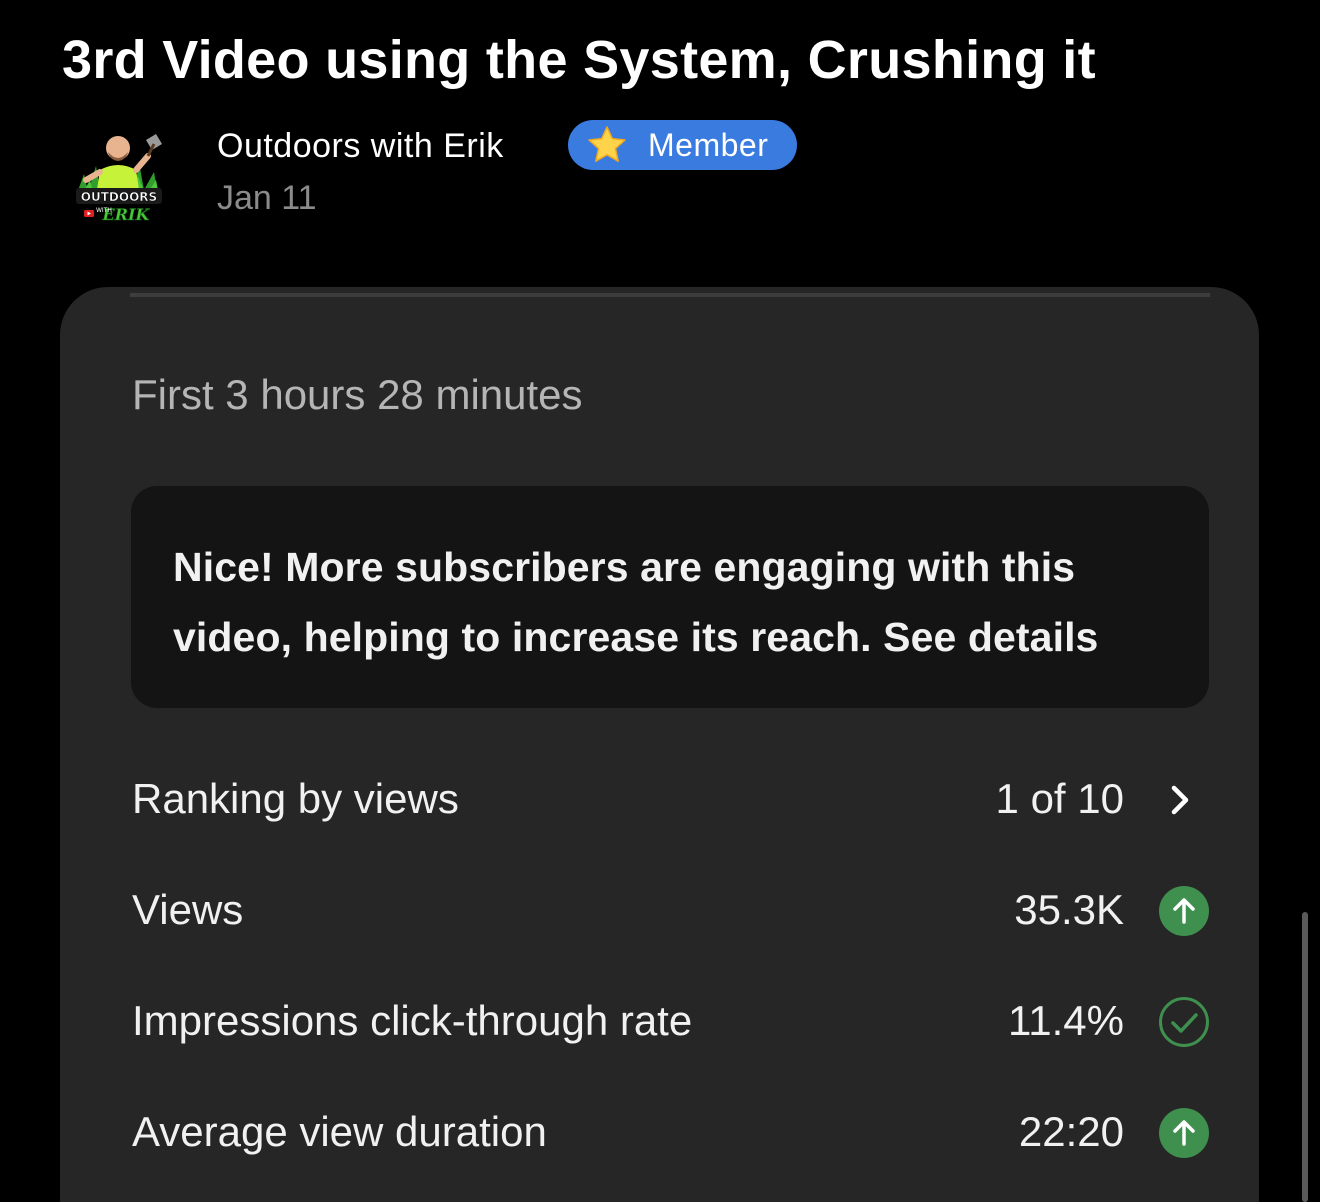 The image size is (1320, 1202). I want to click on post-title: 3rd Video using the System, Crushing it, so click(579, 60).